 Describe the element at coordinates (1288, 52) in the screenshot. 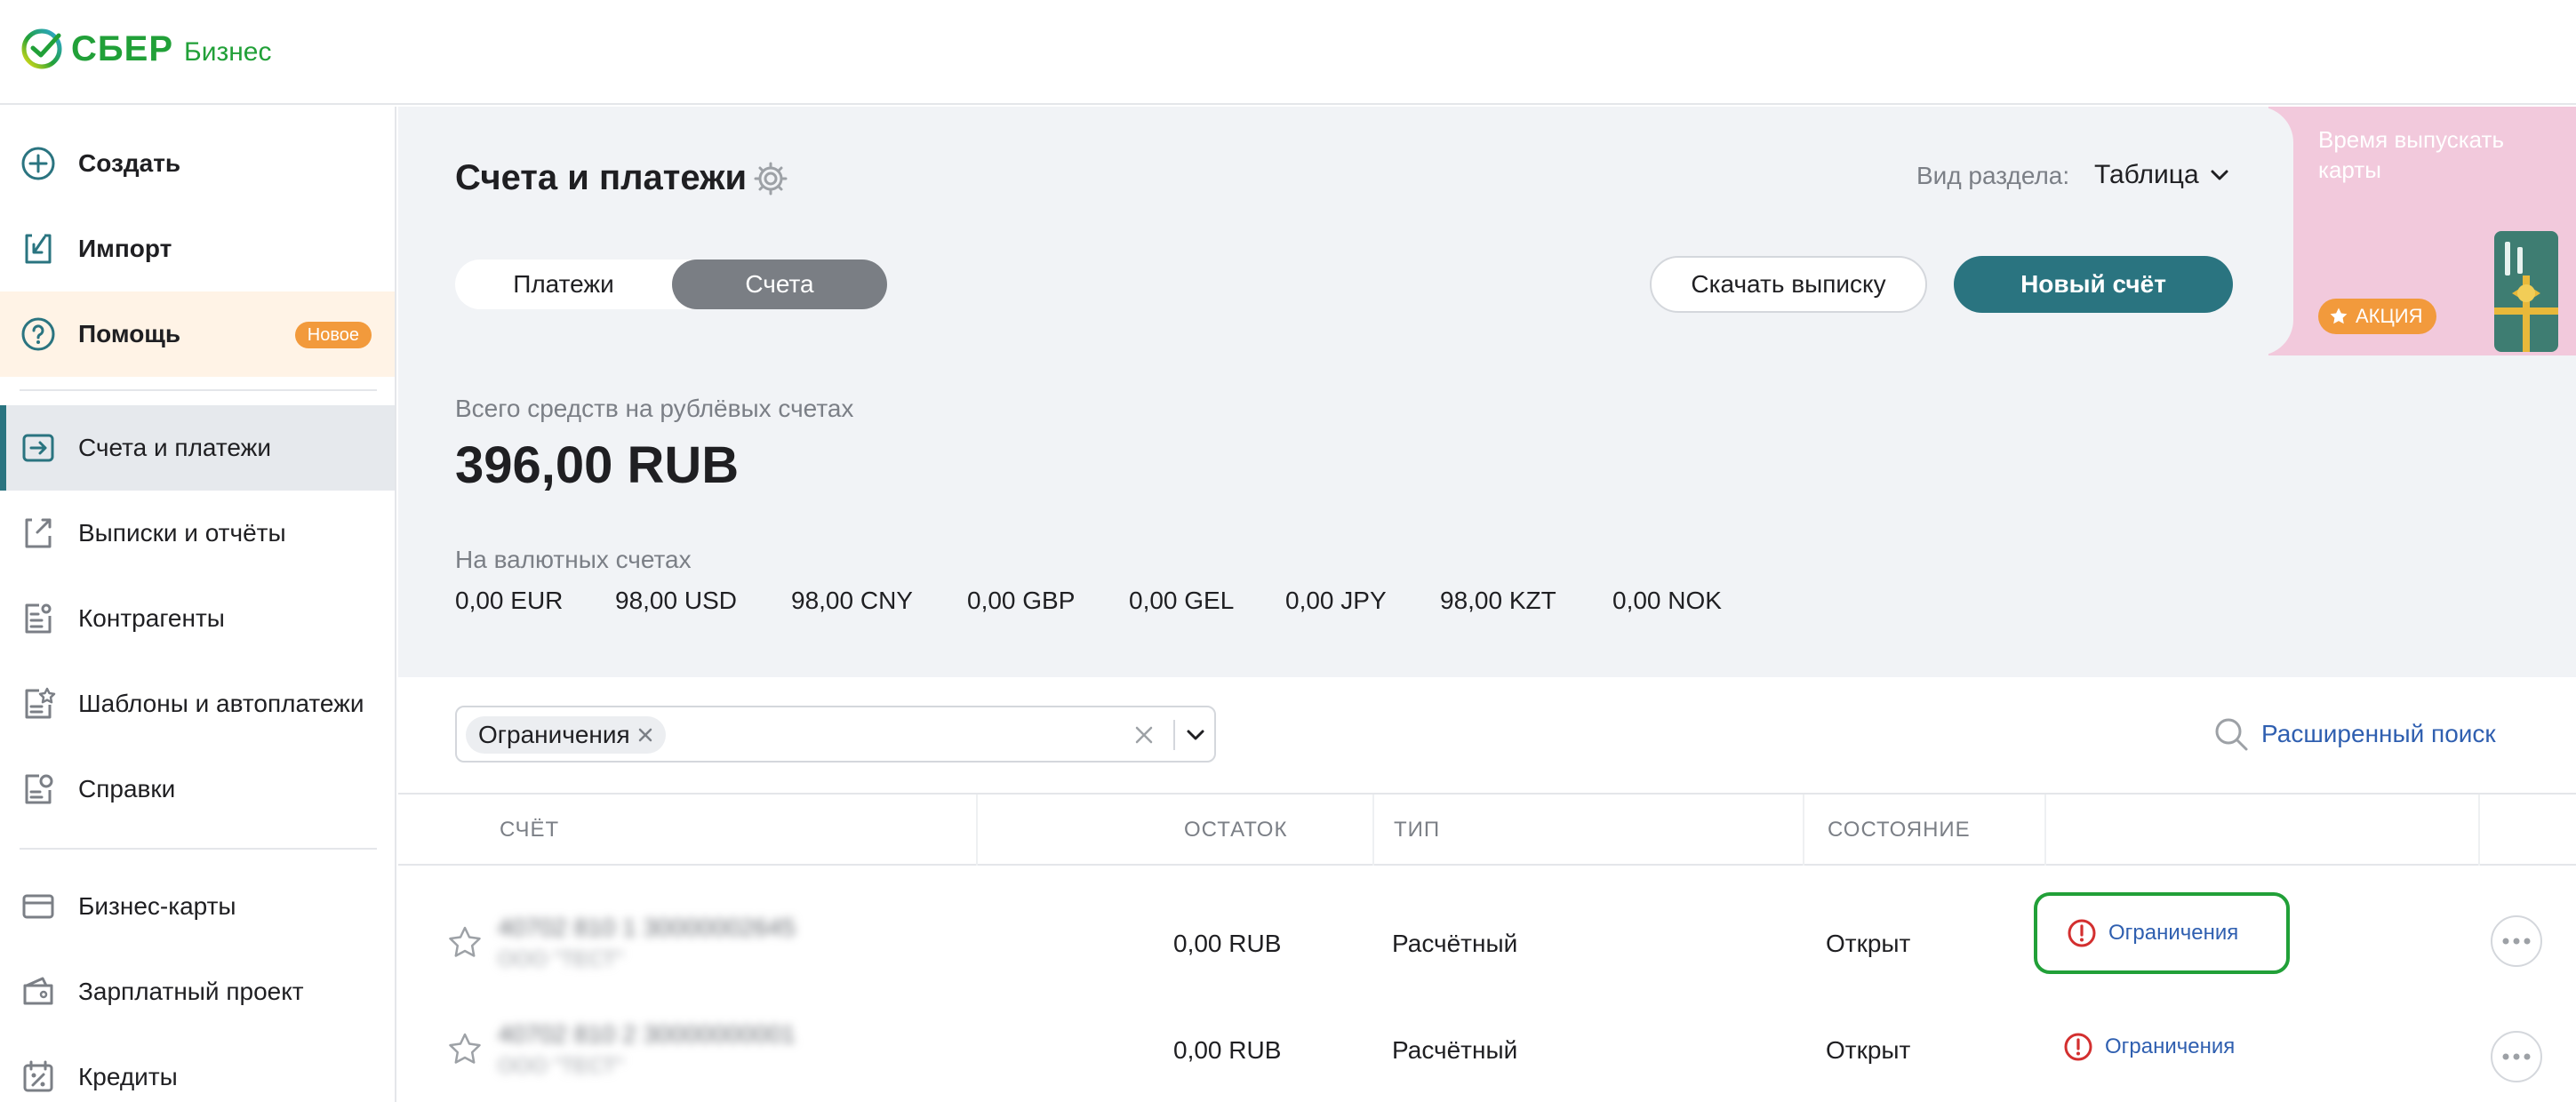

I see `top-bar: СБЕР Бизнес` at that location.